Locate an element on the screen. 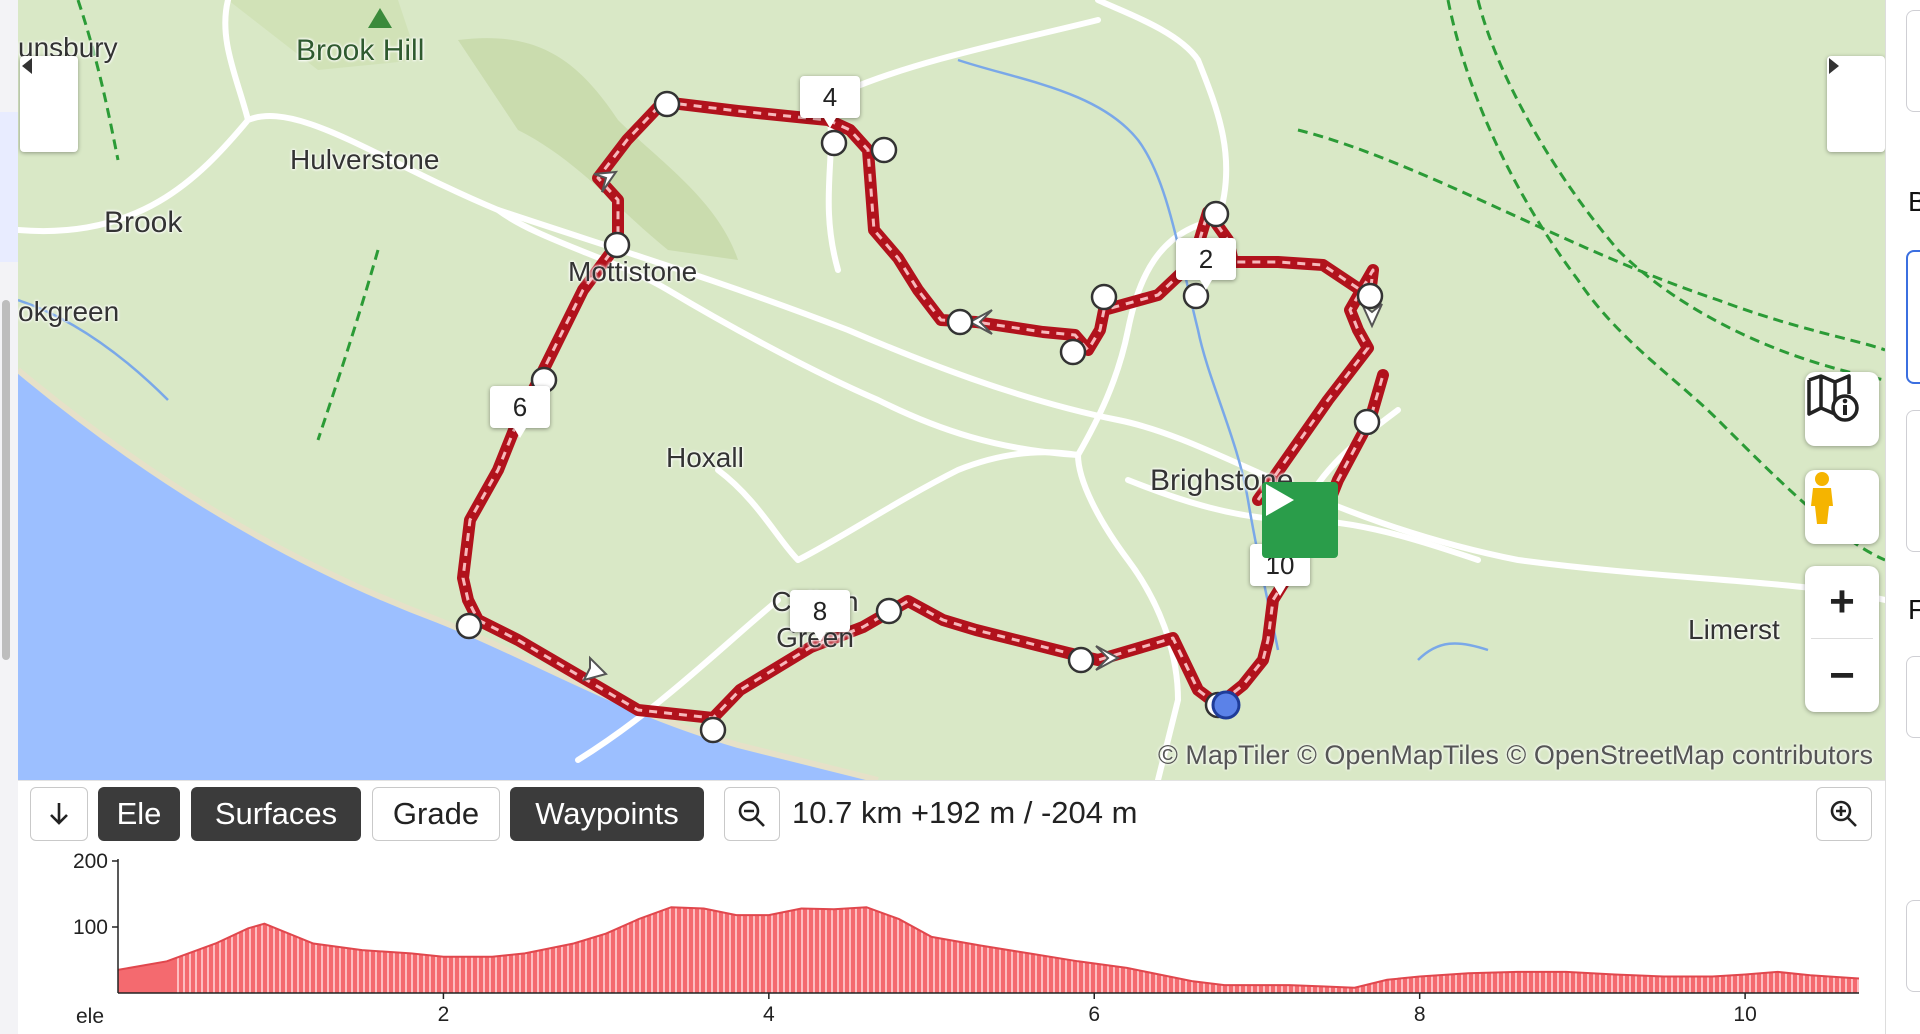 This screenshot has height=1034, width=1920. km-marker-4: 4 is located at coordinates (830, 102).